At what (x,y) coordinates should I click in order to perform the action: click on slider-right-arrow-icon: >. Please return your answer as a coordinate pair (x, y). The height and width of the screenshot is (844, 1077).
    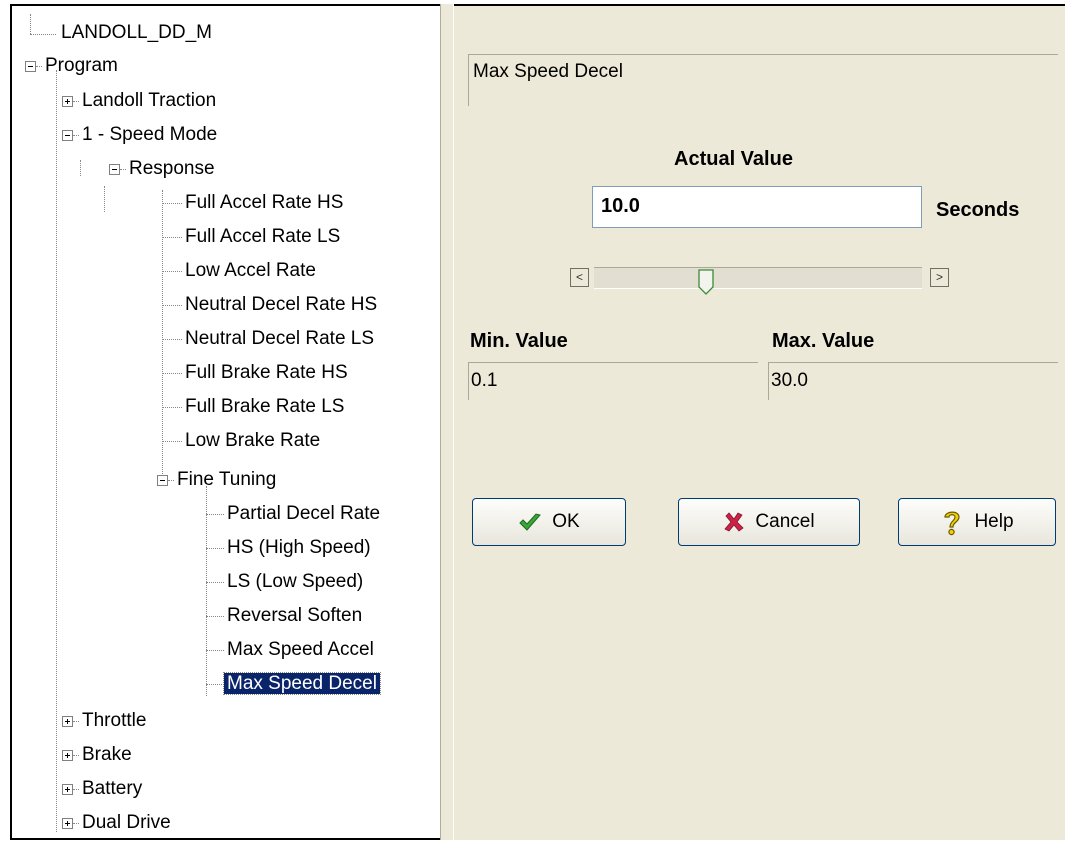
    Looking at the image, I should click on (939, 277).